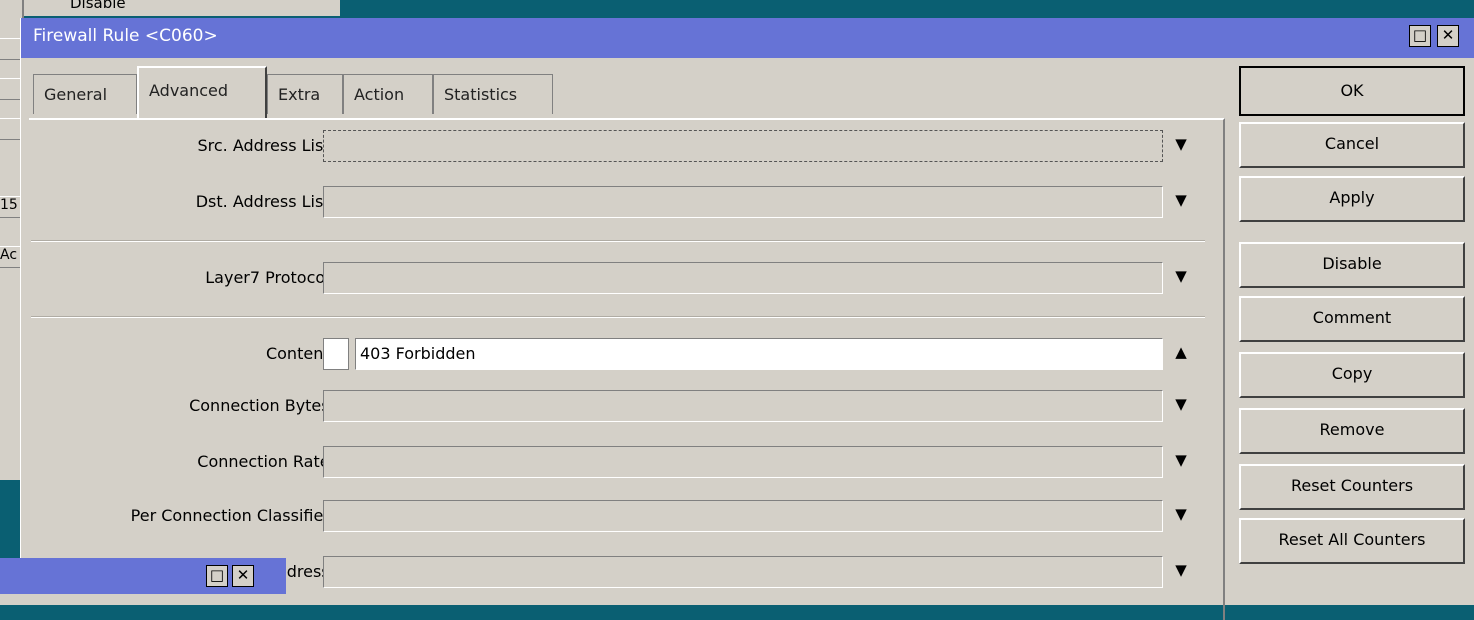  What do you see at coordinates (743, 278) in the screenshot?
I see `layer7-protocol-input` at bounding box center [743, 278].